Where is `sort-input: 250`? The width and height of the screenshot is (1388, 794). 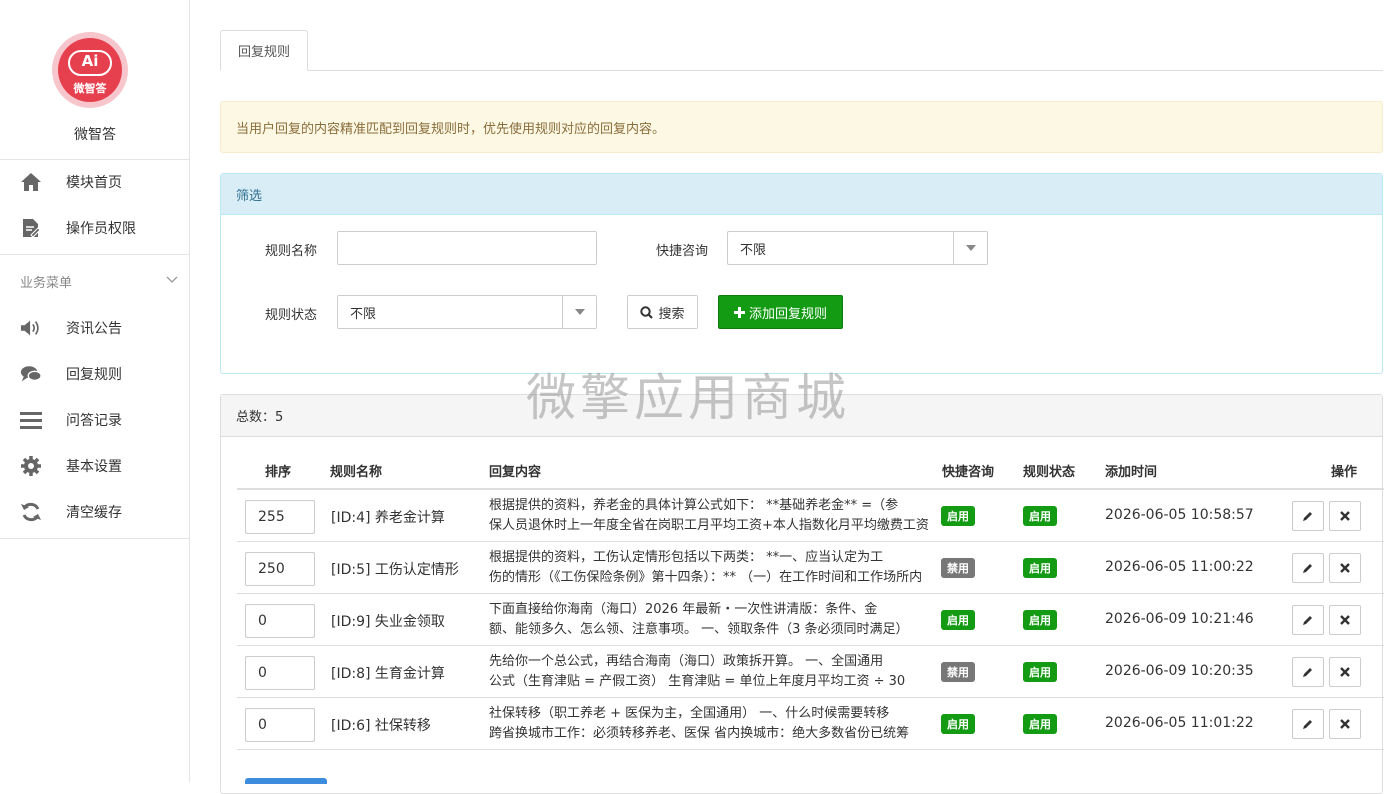
sort-input: 250 is located at coordinates (280, 569).